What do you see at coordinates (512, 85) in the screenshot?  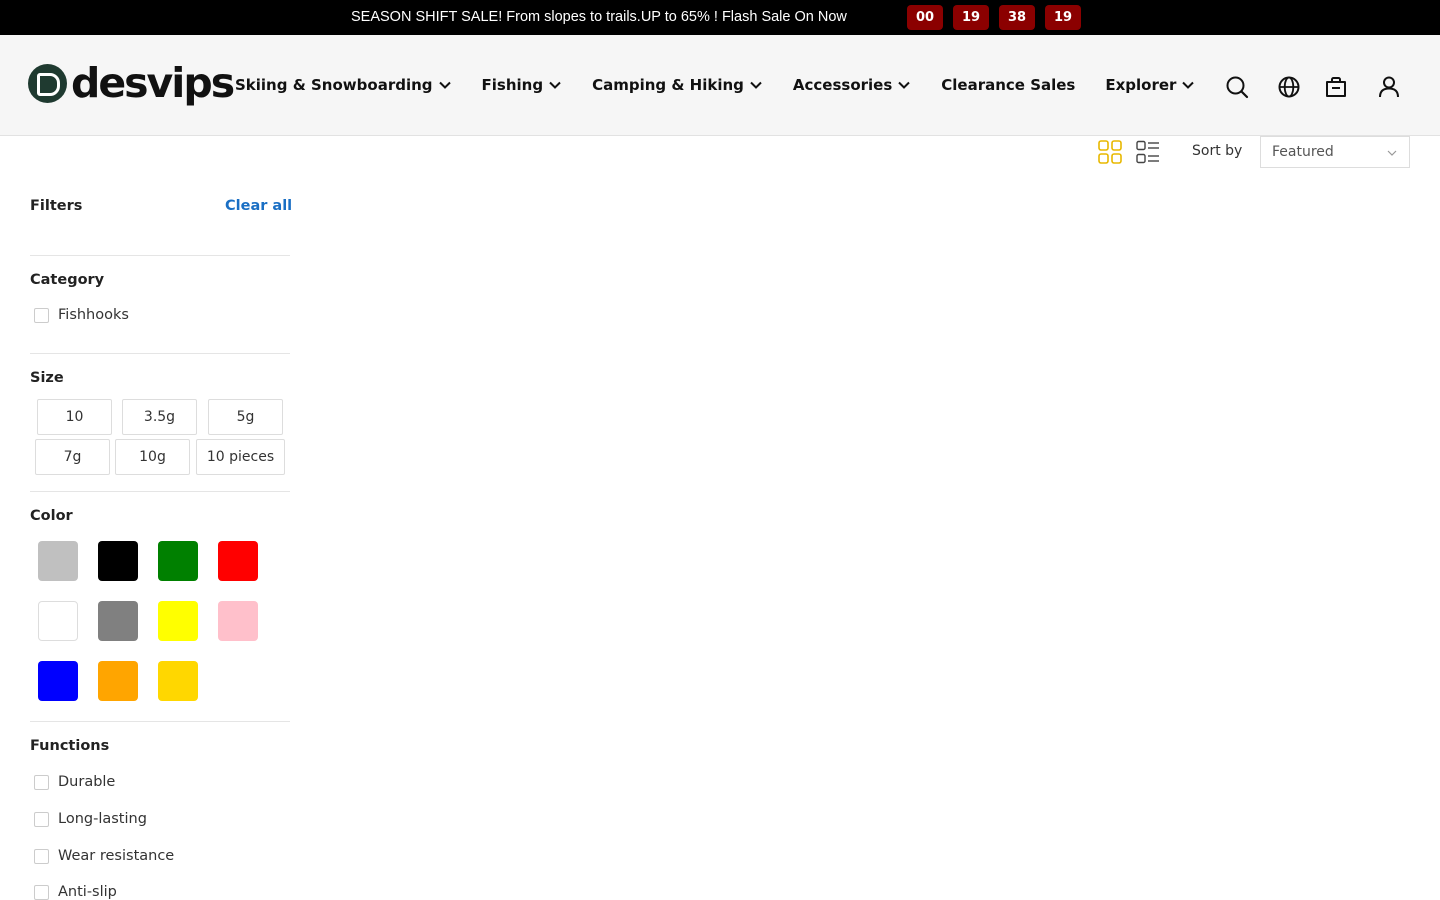 I see `nav-item-label: Fishing` at bounding box center [512, 85].